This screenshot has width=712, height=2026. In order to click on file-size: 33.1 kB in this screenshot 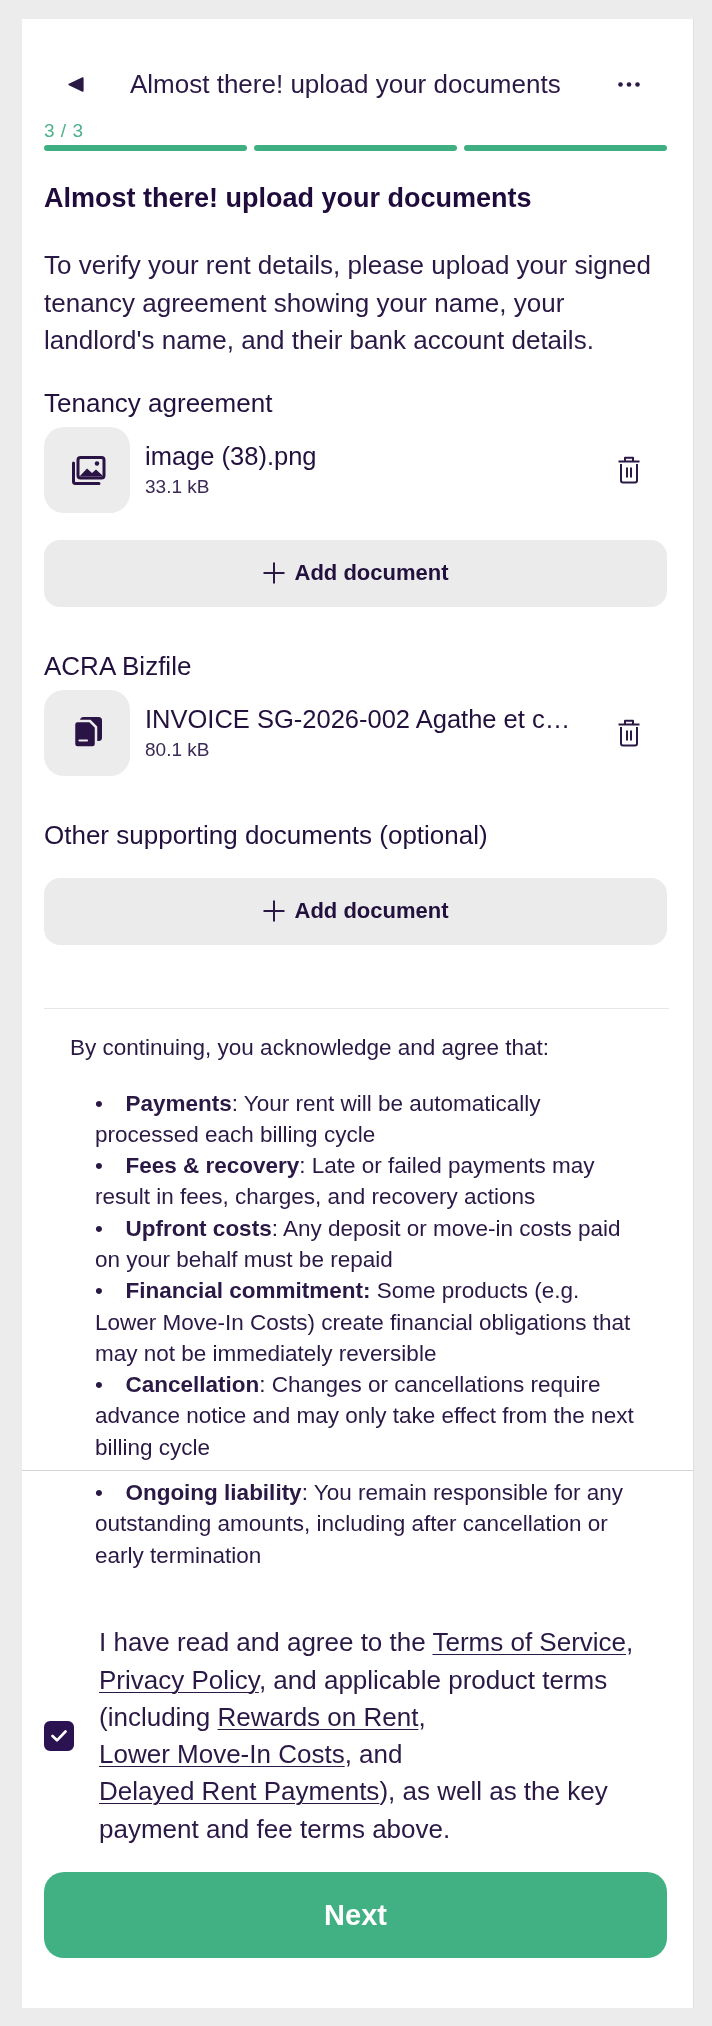, I will do `click(177, 486)`.